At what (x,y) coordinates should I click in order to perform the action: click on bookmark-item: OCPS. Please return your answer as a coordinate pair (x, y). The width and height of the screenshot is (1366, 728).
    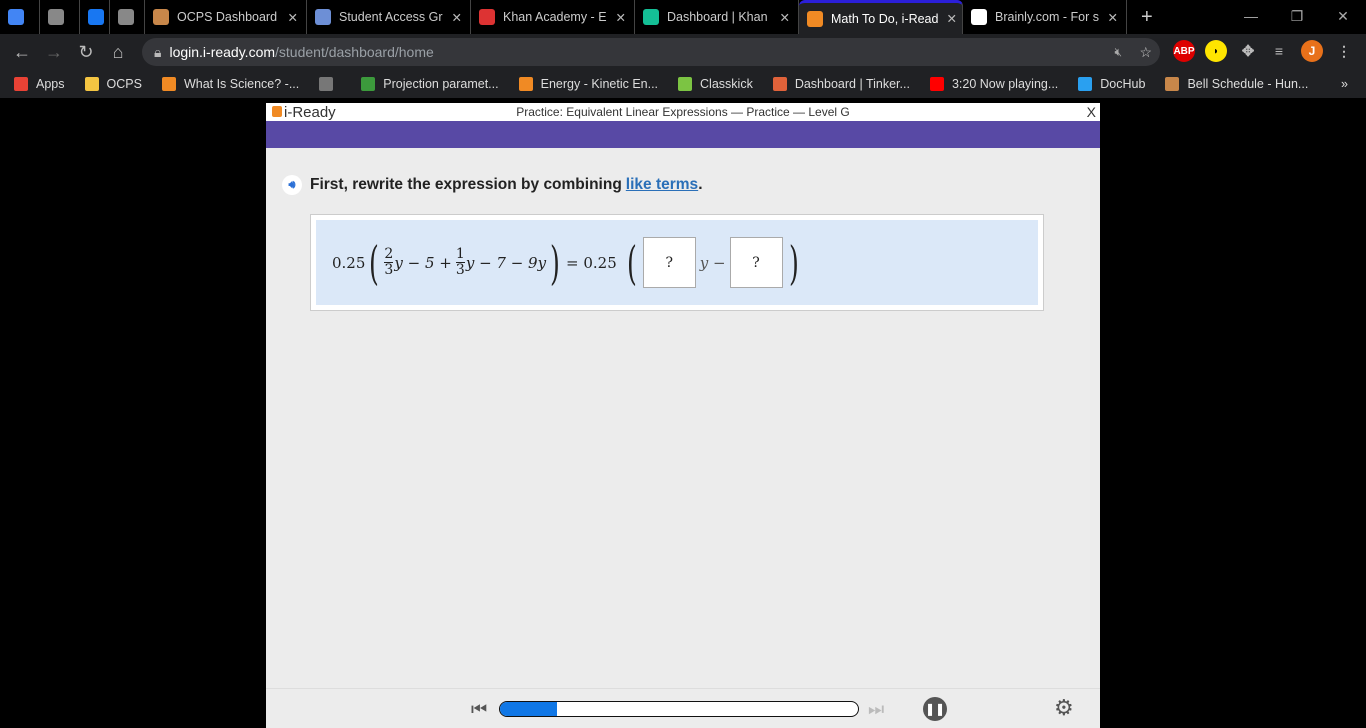
    Looking at the image, I should click on (113, 84).